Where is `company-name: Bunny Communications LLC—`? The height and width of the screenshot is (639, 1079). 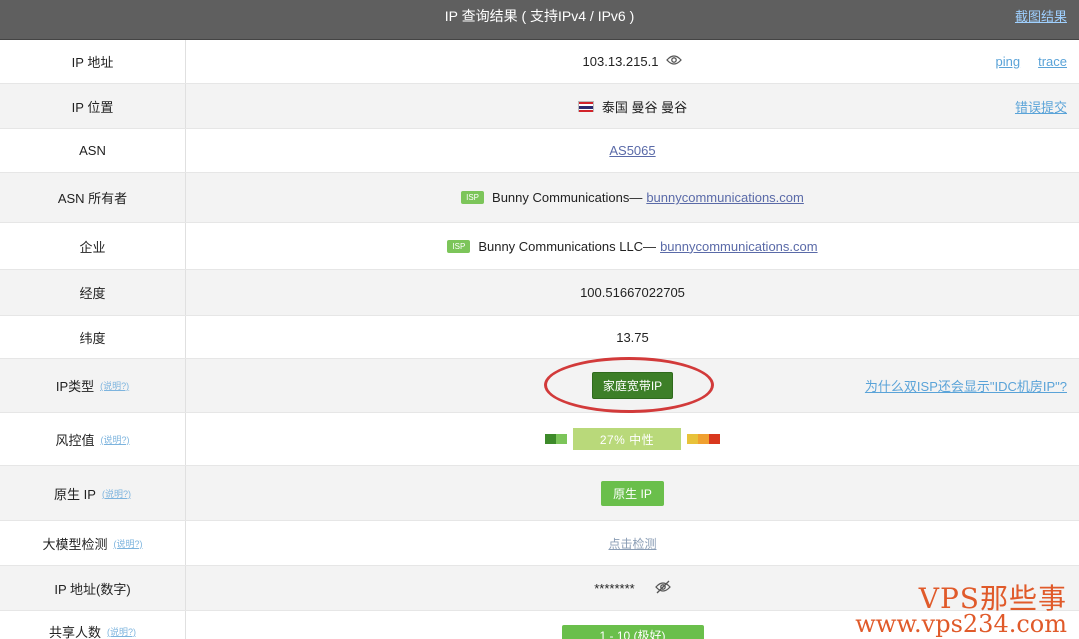 company-name: Bunny Communications LLC— is located at coordinates (567, 246).